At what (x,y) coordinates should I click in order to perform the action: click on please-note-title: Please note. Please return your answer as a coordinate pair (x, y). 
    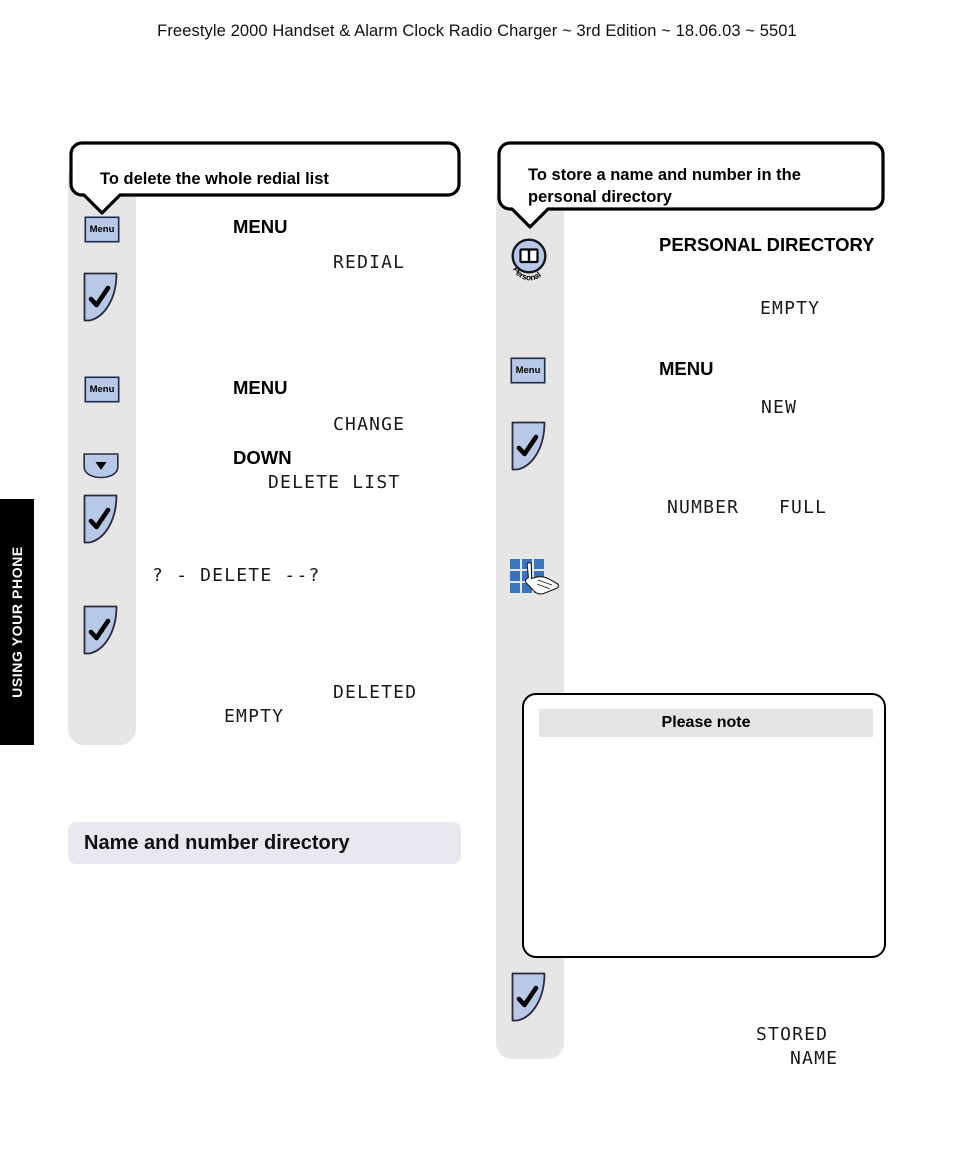
    Looking at the image, I should click on (706, 722).